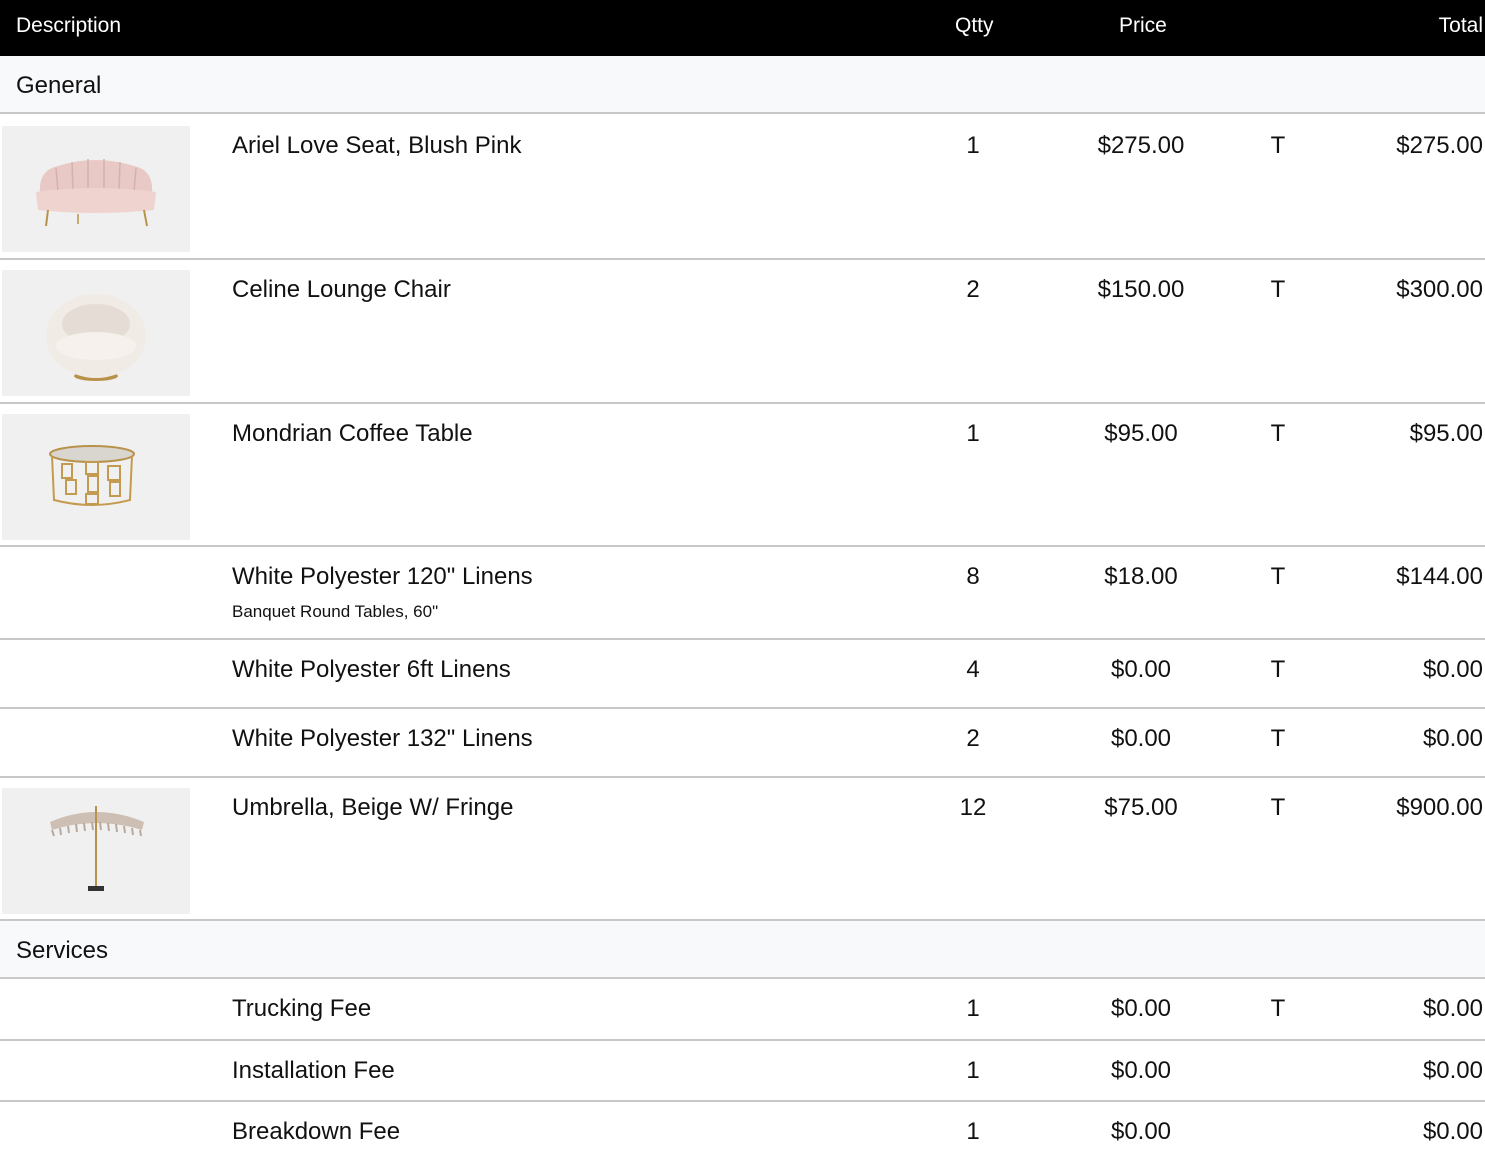 Image resolution: width=1485 pixels, height=1151 pixels. I want to click on section-title: Services, so click(62, 950).